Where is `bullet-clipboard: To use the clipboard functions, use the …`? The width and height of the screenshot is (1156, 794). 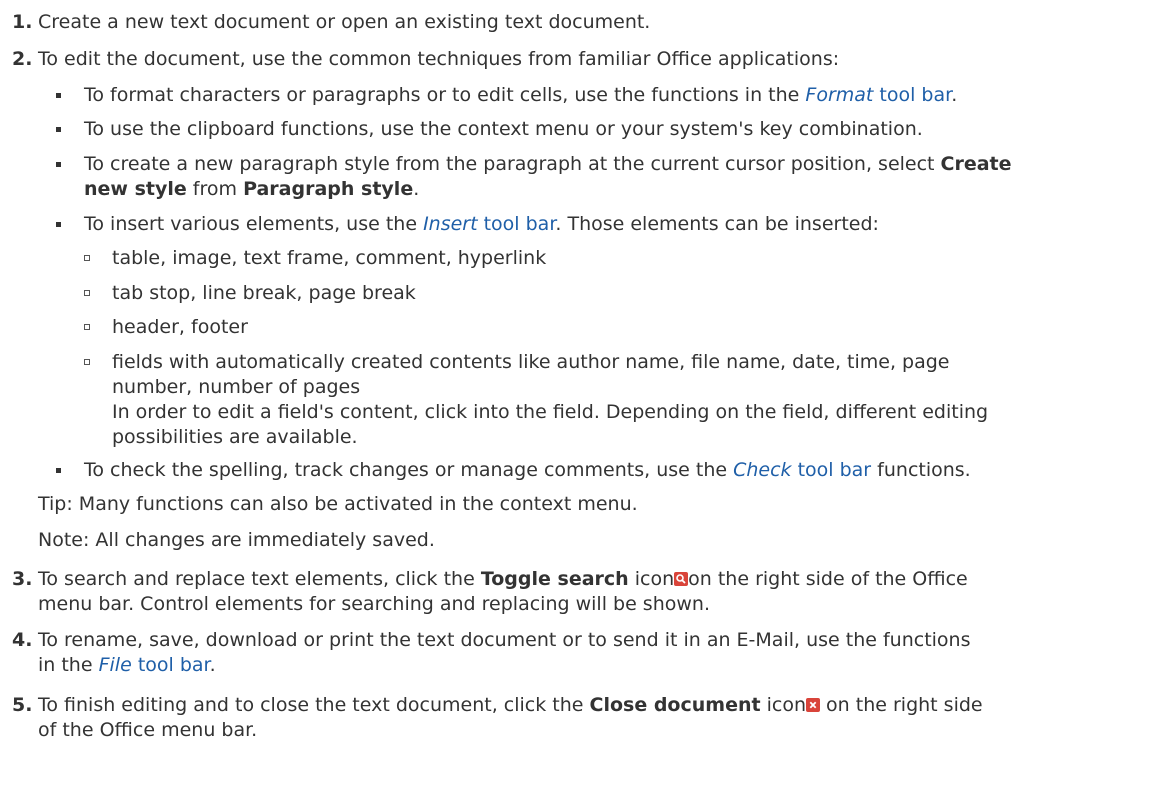
bullet-clipboard: To use the clipboard functions, use the … is located at coordinates (603, 129).